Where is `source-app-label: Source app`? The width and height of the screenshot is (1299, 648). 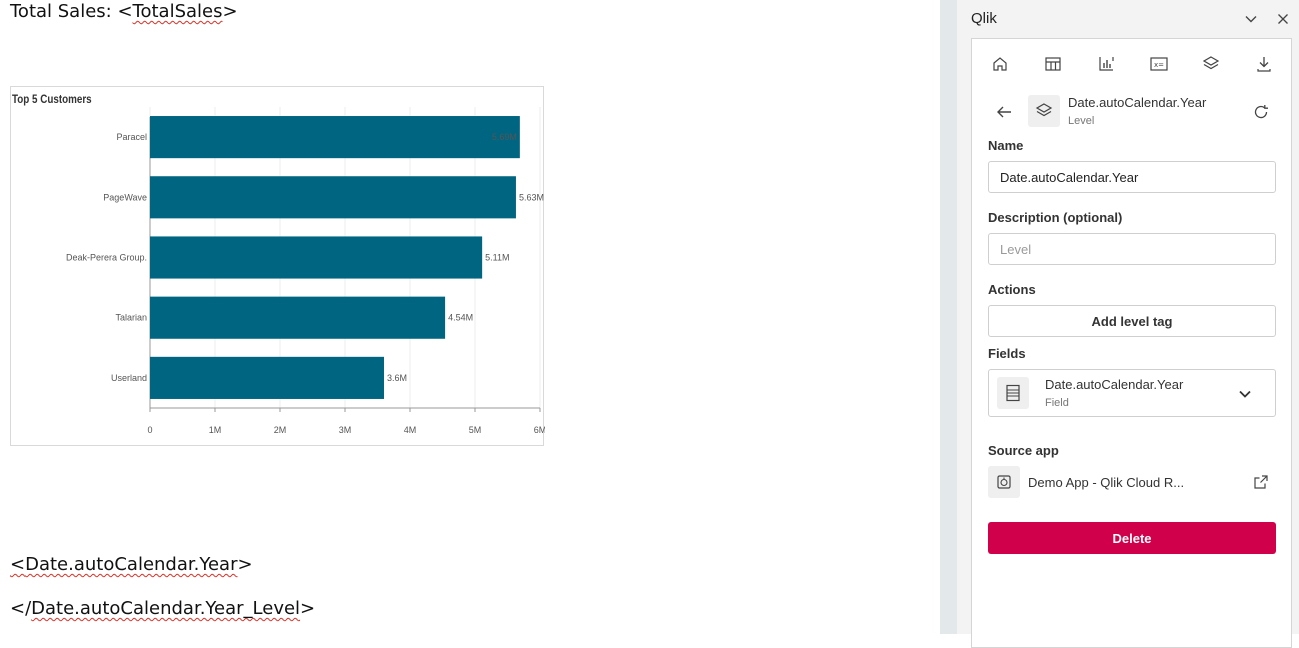
source-app-label: Source app is located at coordinates (1023, 450).